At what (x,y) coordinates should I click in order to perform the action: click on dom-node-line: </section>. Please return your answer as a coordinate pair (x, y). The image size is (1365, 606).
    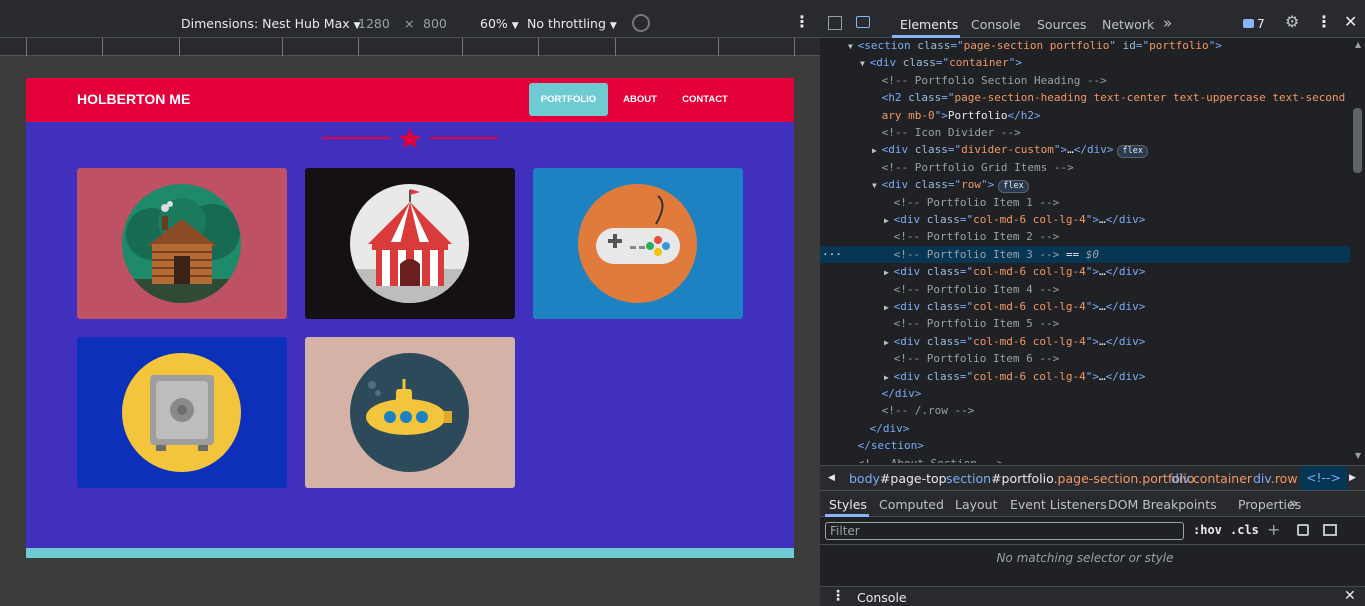
    Looking at the image, I should click on (1085, 445).